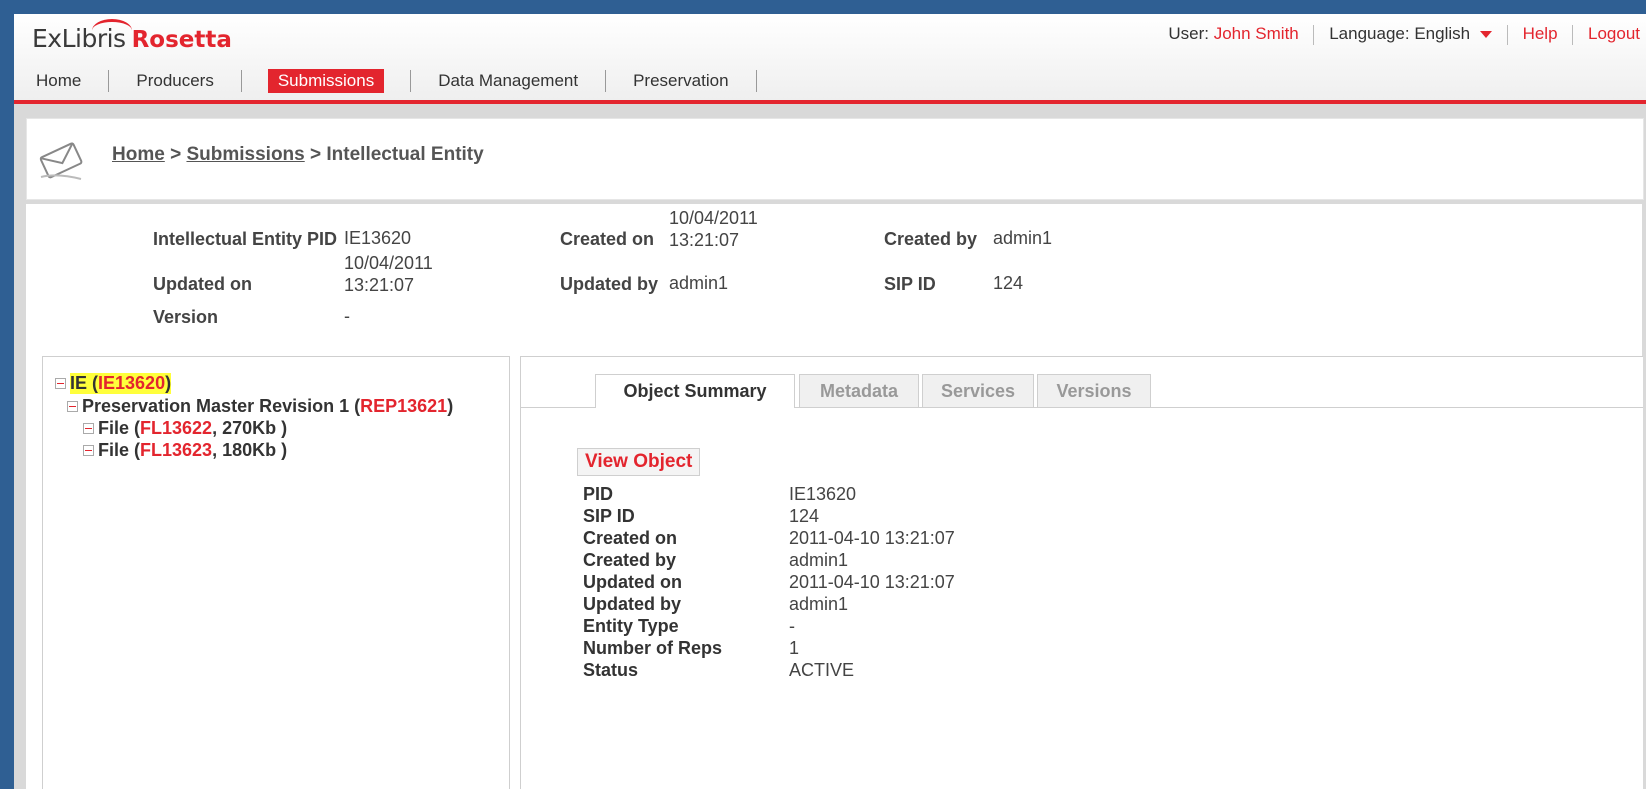 This screenshot has height=789, width=1646. Describe the element at coordinates (822, 670) in the screenshot. I see `summary-value: ACTIVE` at that location.